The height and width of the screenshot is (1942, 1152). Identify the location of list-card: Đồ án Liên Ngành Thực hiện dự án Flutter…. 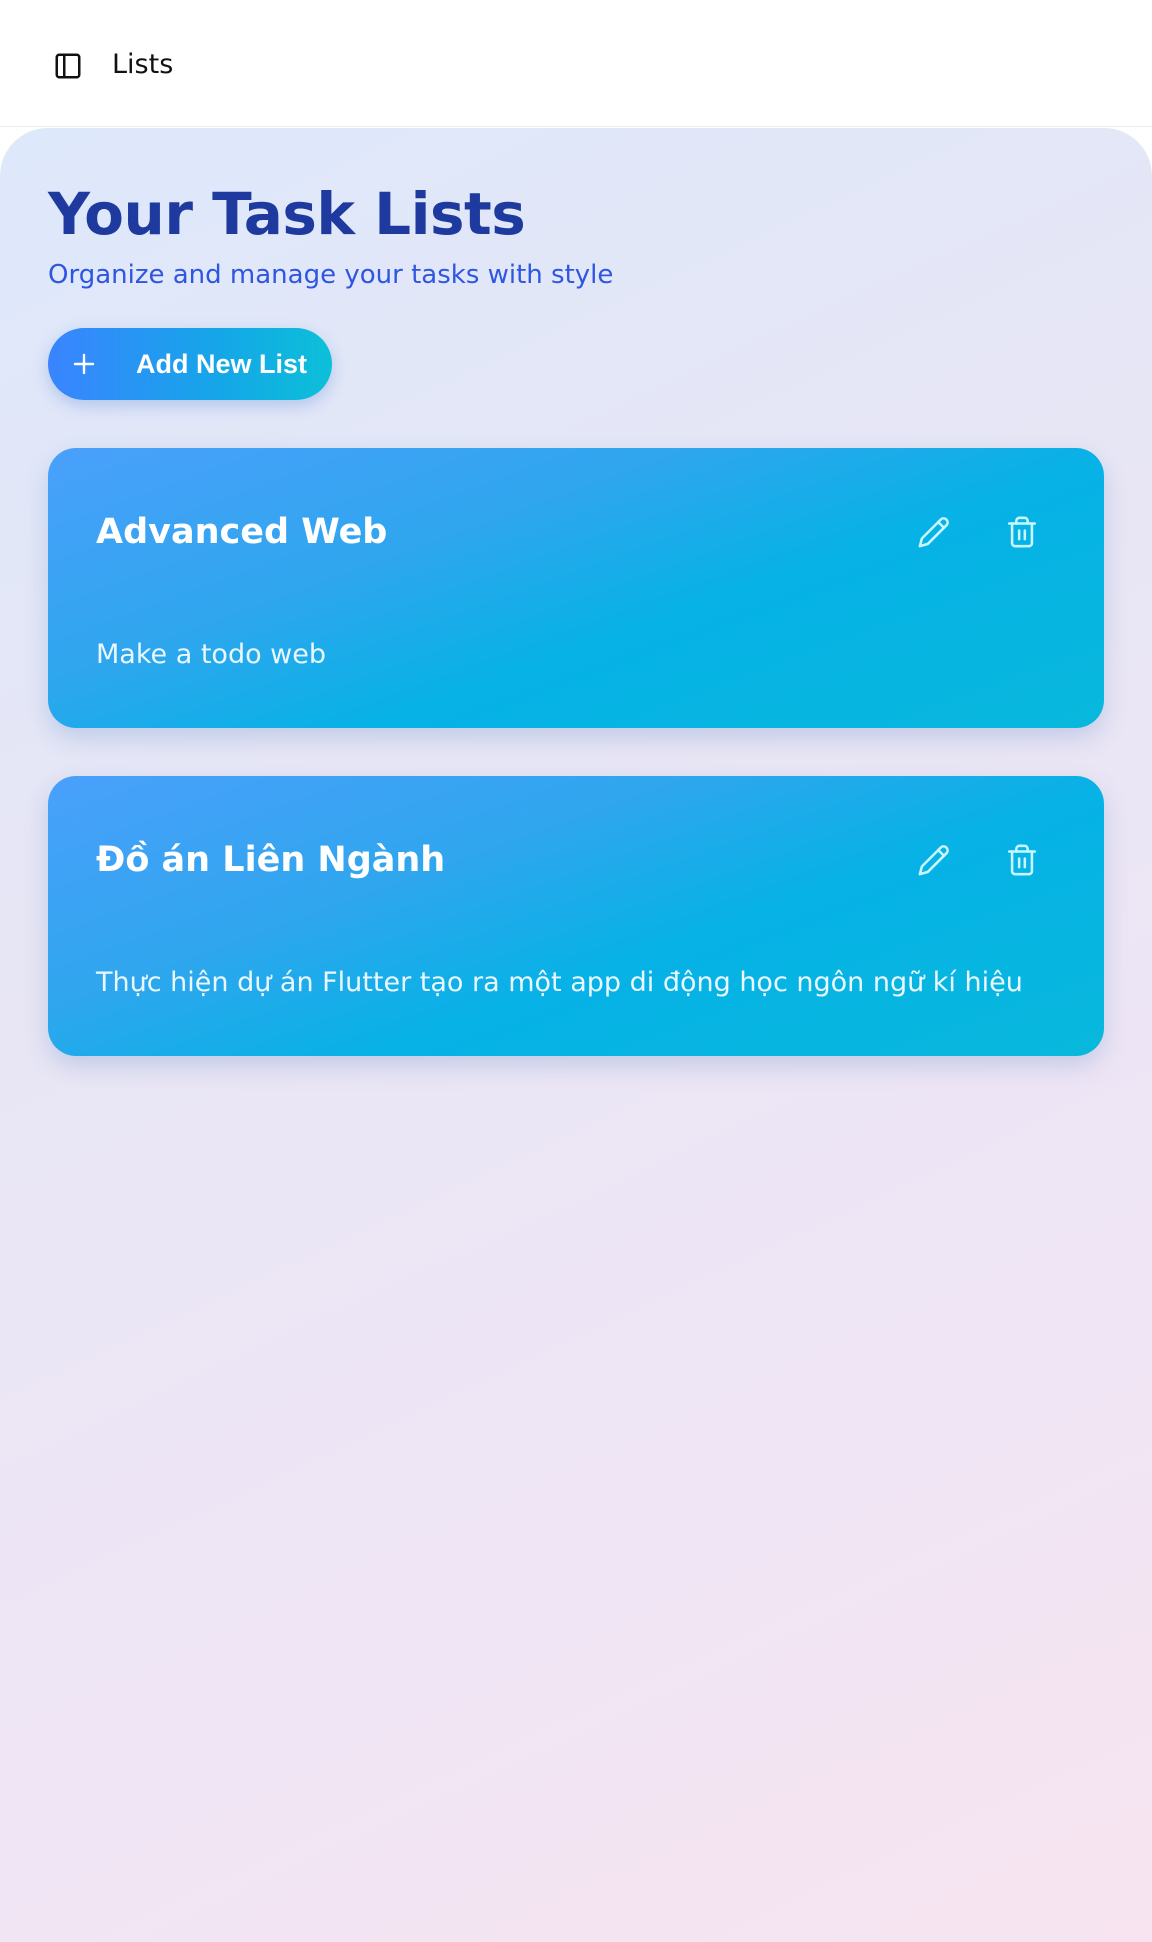
(576, 916).